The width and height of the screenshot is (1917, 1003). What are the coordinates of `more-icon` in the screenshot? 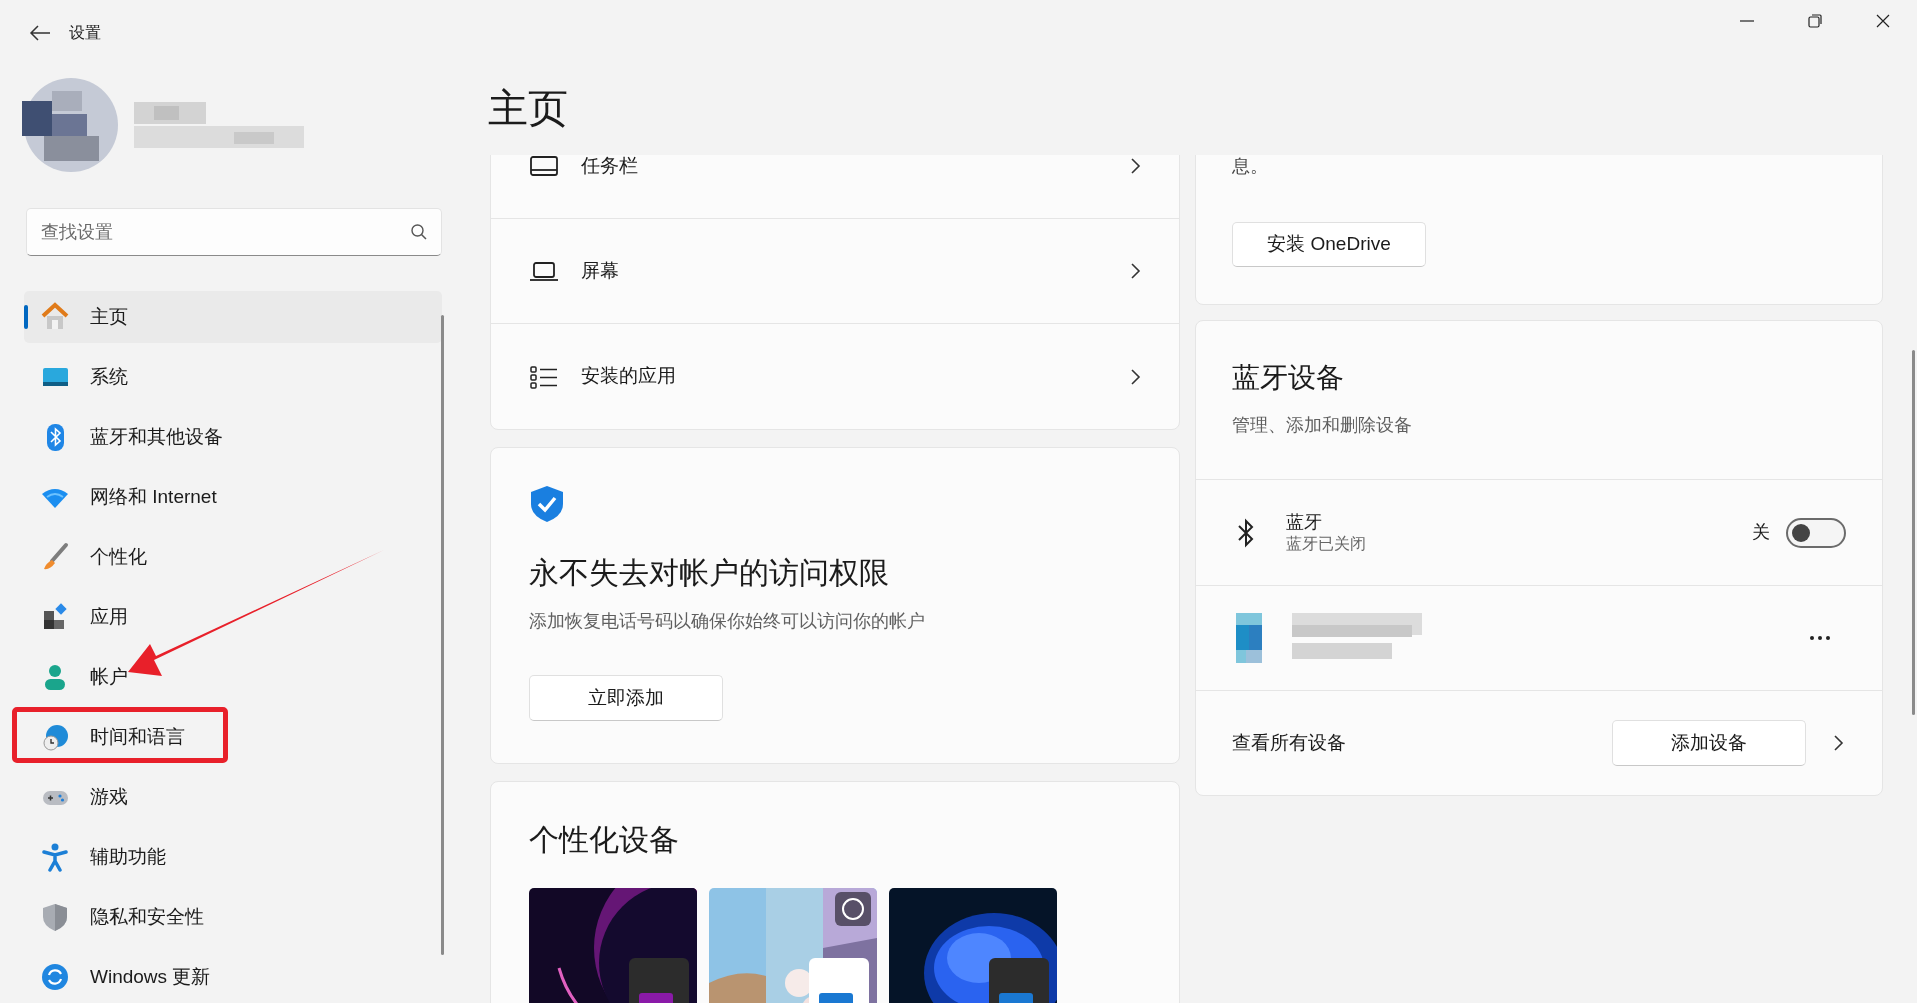 It's located at (1820, 638).